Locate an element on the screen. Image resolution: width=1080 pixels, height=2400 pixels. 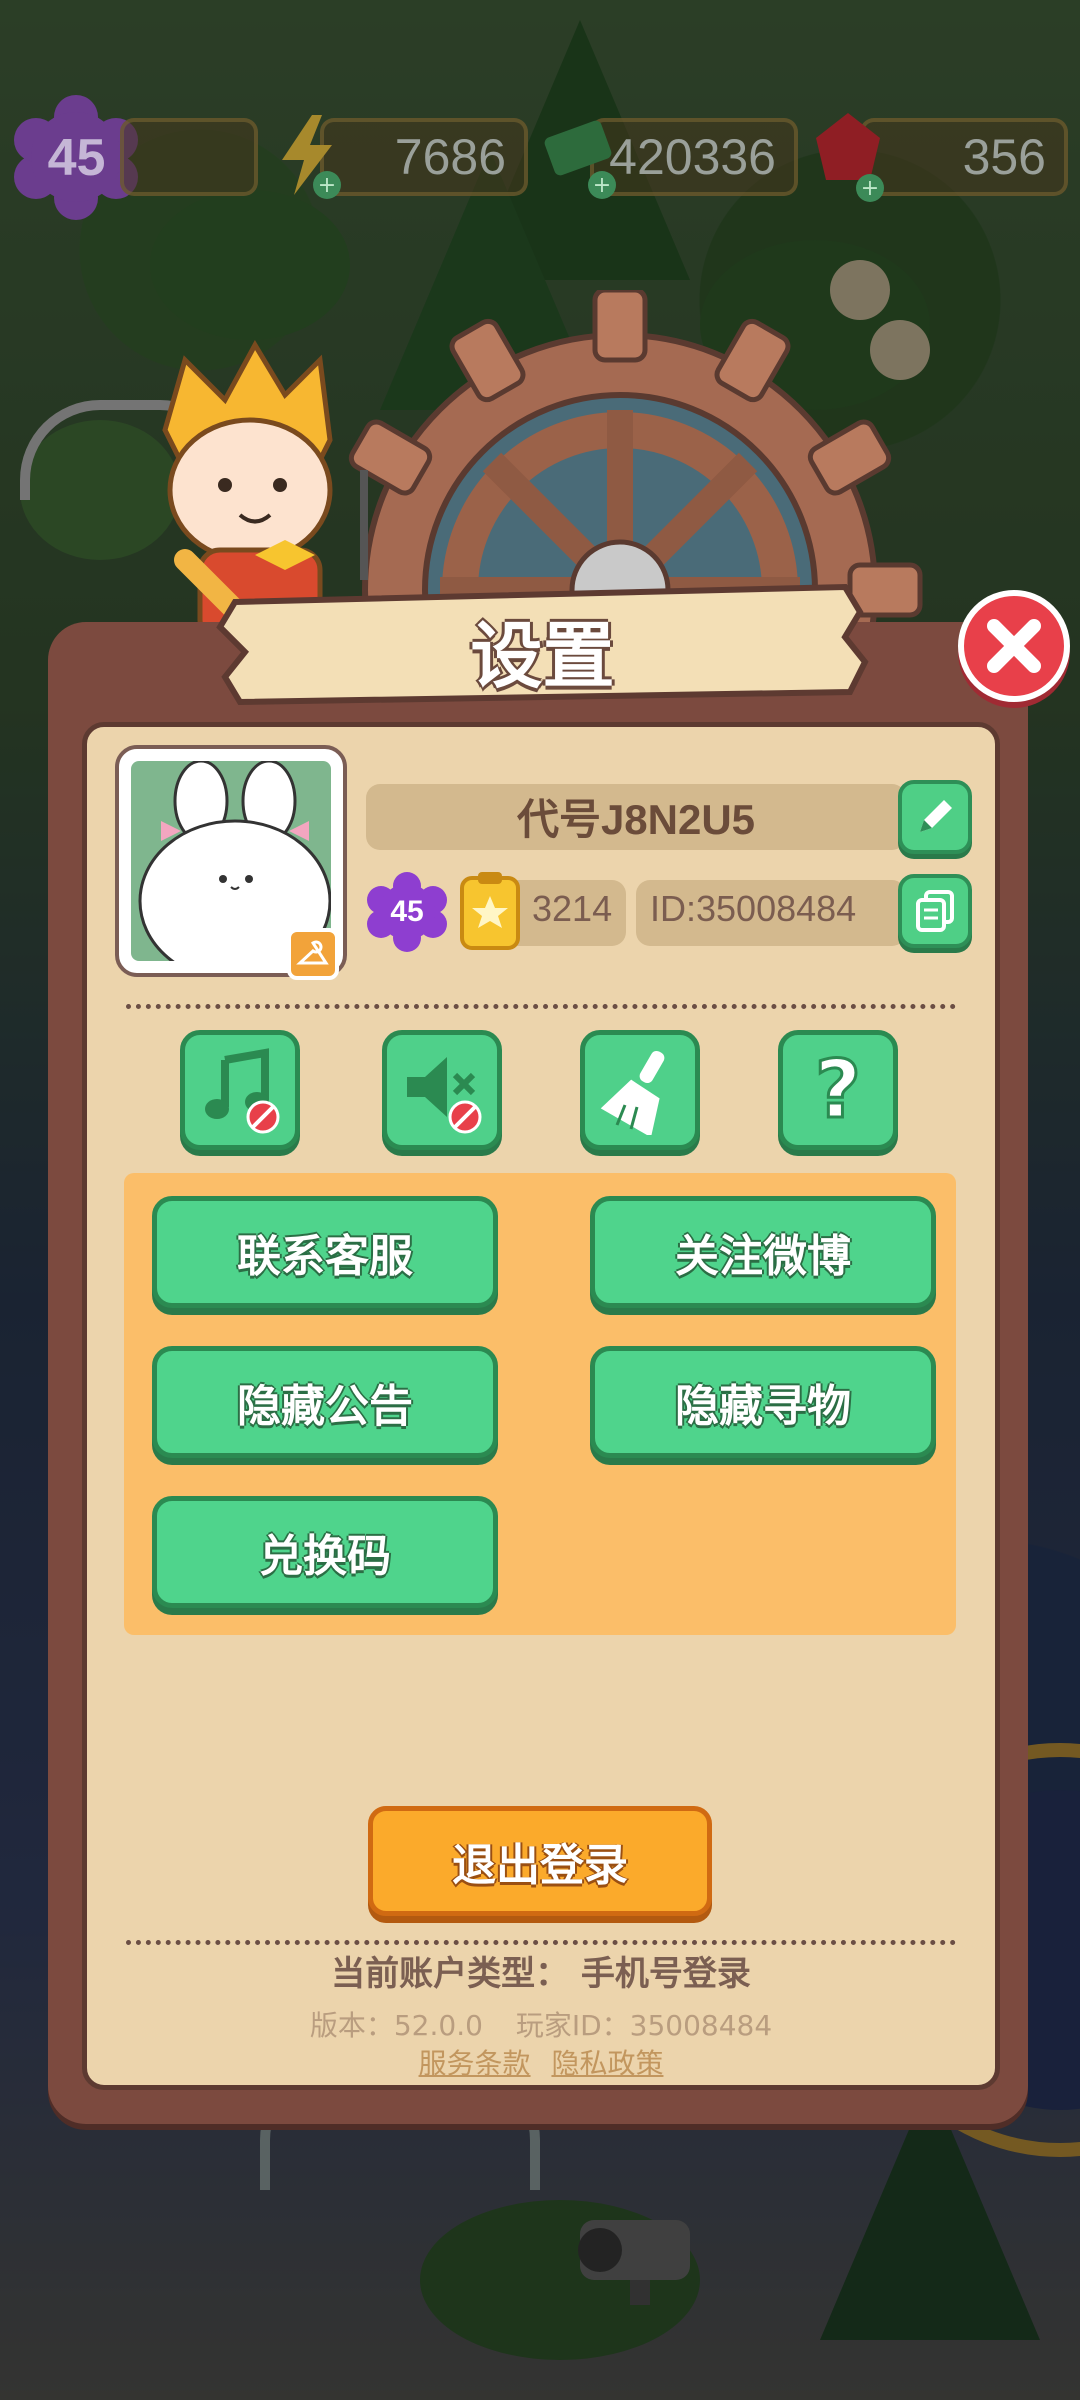
follow-weibo-button: 关注微博 is located at coordinates (763, 1252).